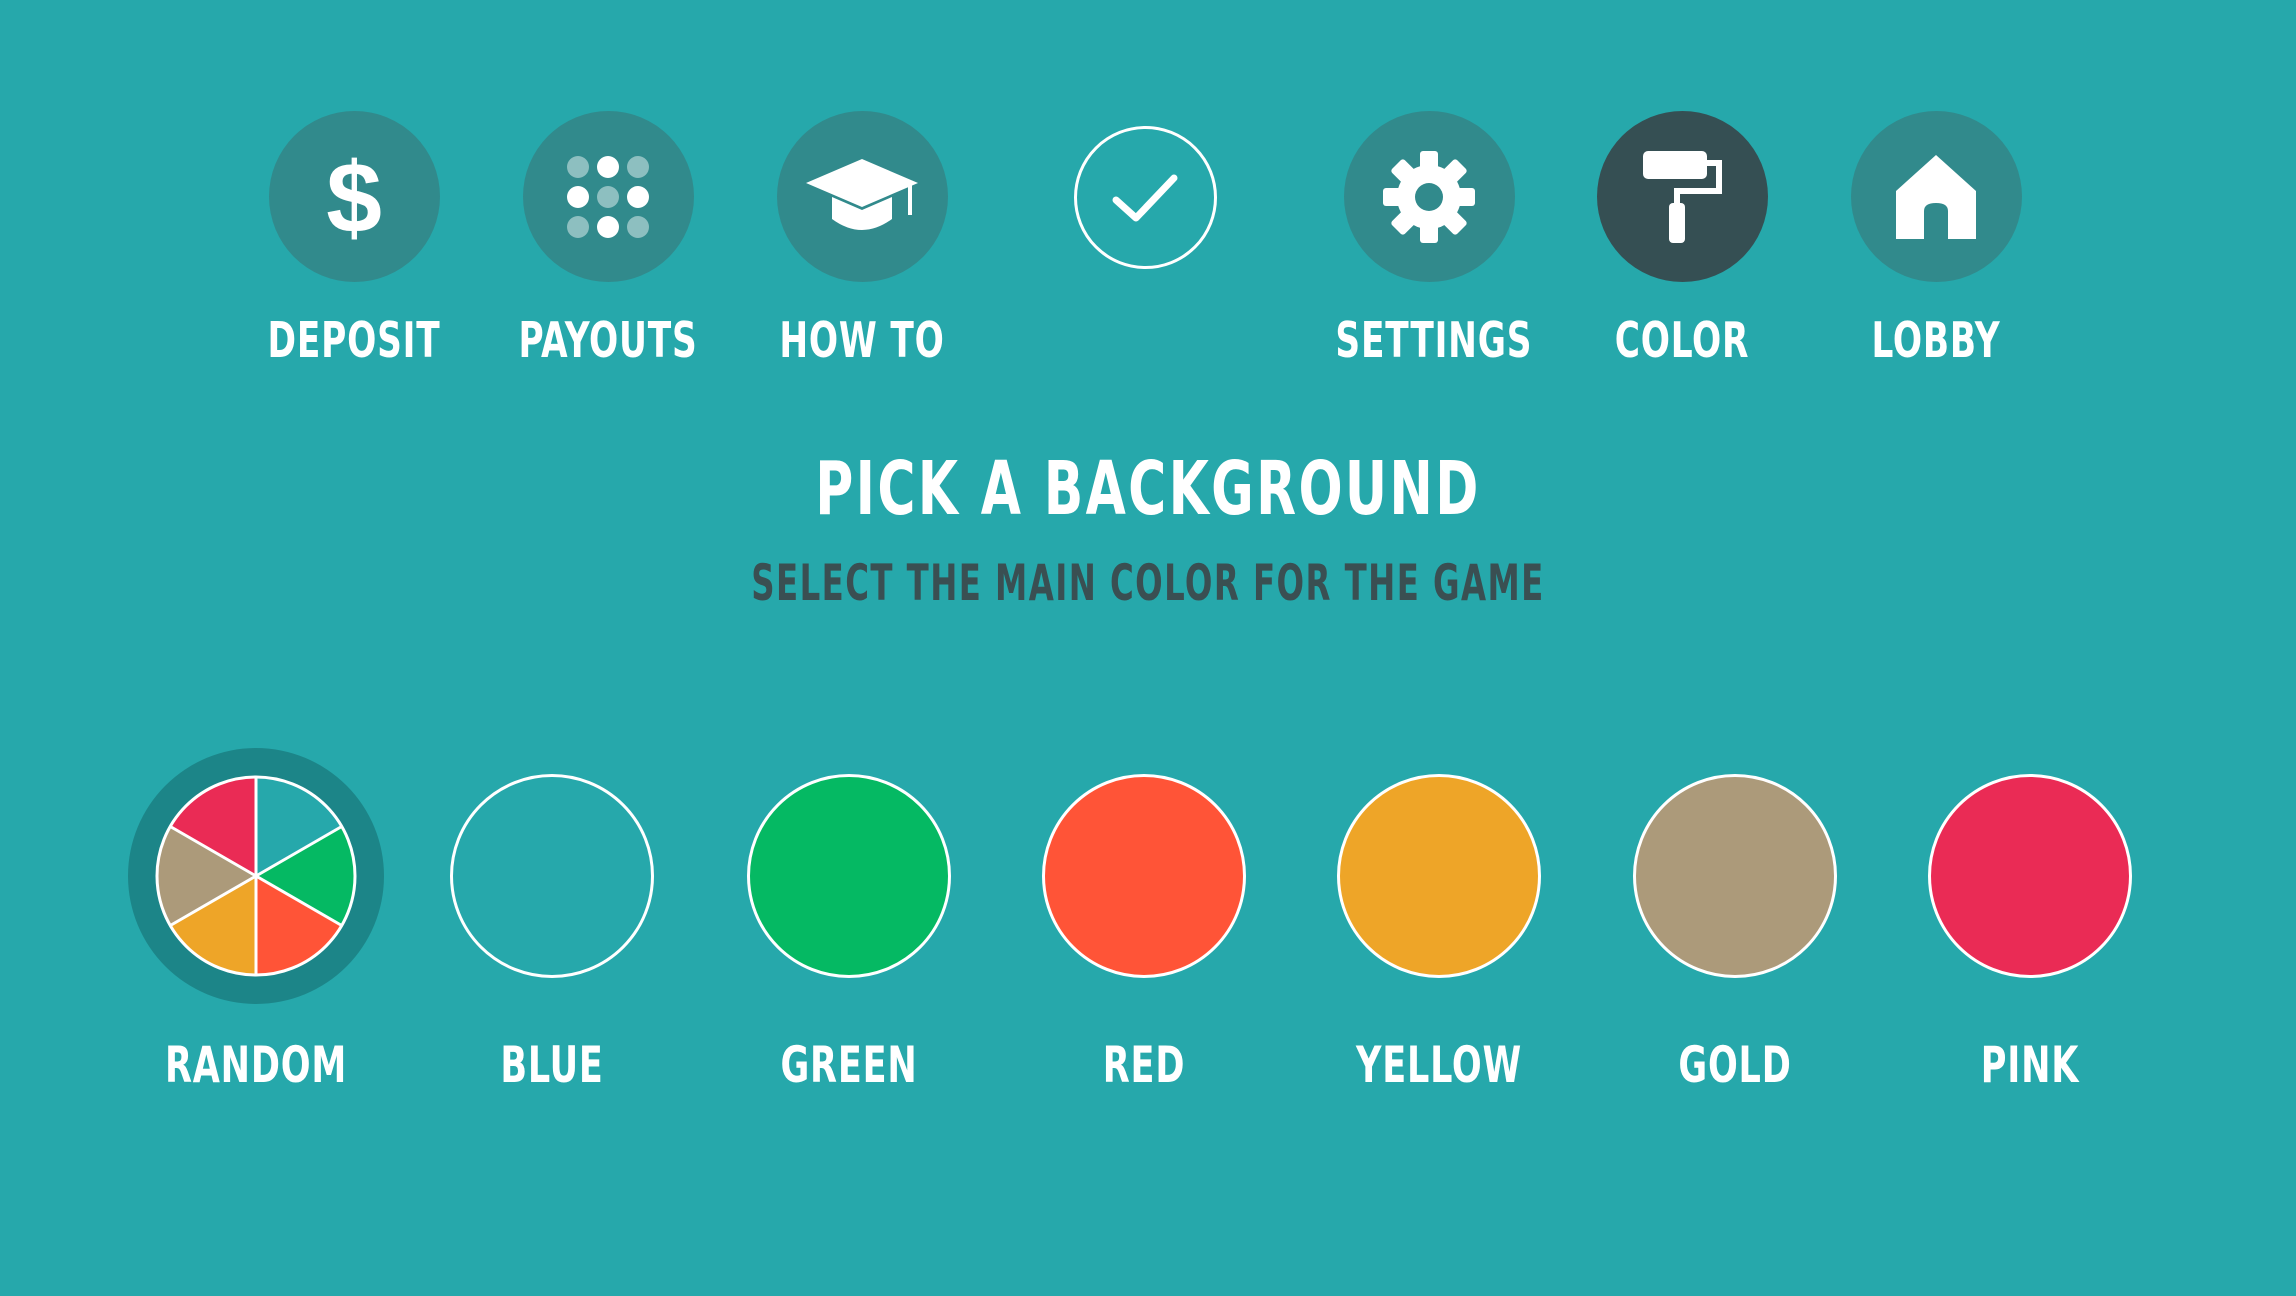 Image resolution: width=2296 pixels, height=1296 pixels. I want to click on swatch-pink: PINK, so click(2030, 919).